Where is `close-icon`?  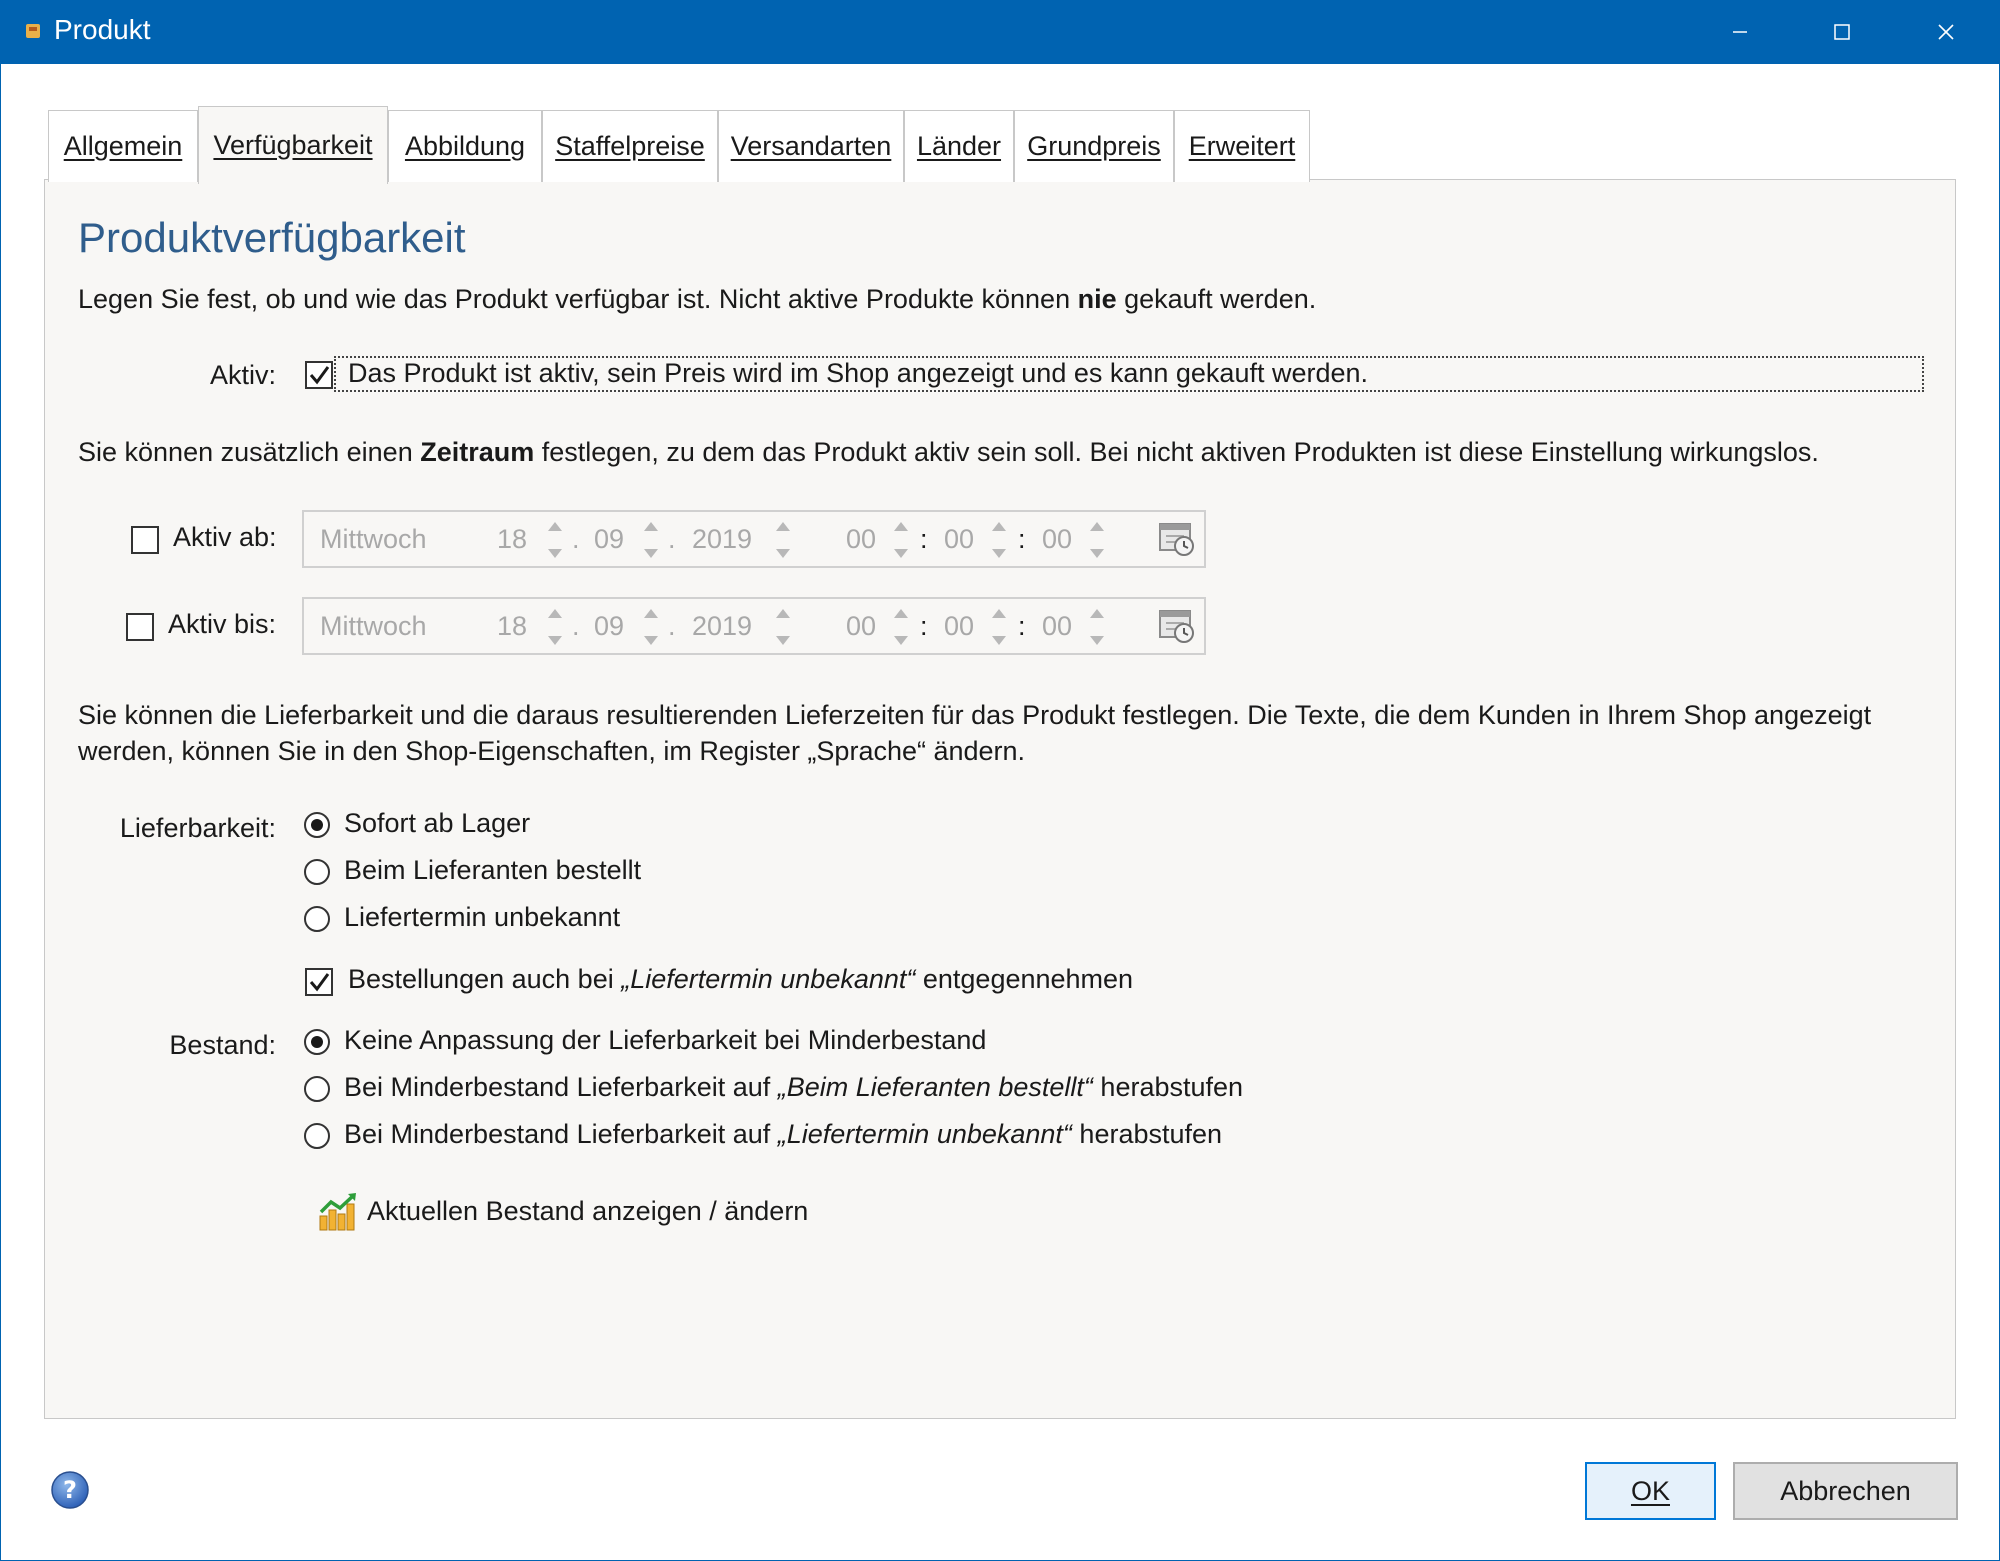 close-icon is located at coordinates (1946, 32).